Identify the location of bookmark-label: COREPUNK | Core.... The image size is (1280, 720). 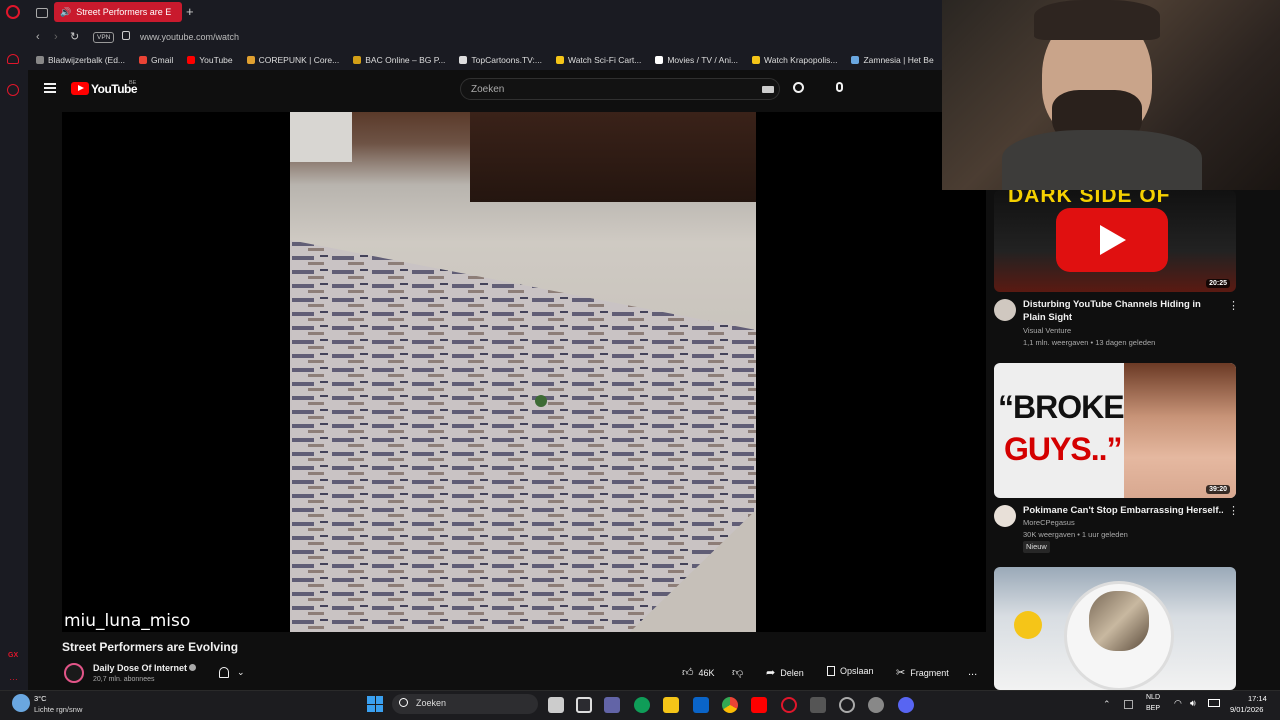
(299, 60).